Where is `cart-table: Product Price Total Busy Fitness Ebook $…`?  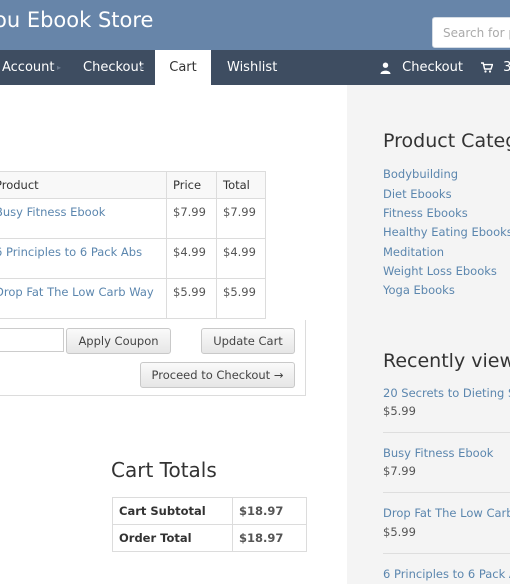
cart-table: Product Price Total Busy Fitness Ebook $… is located at coordinates (133, 245).